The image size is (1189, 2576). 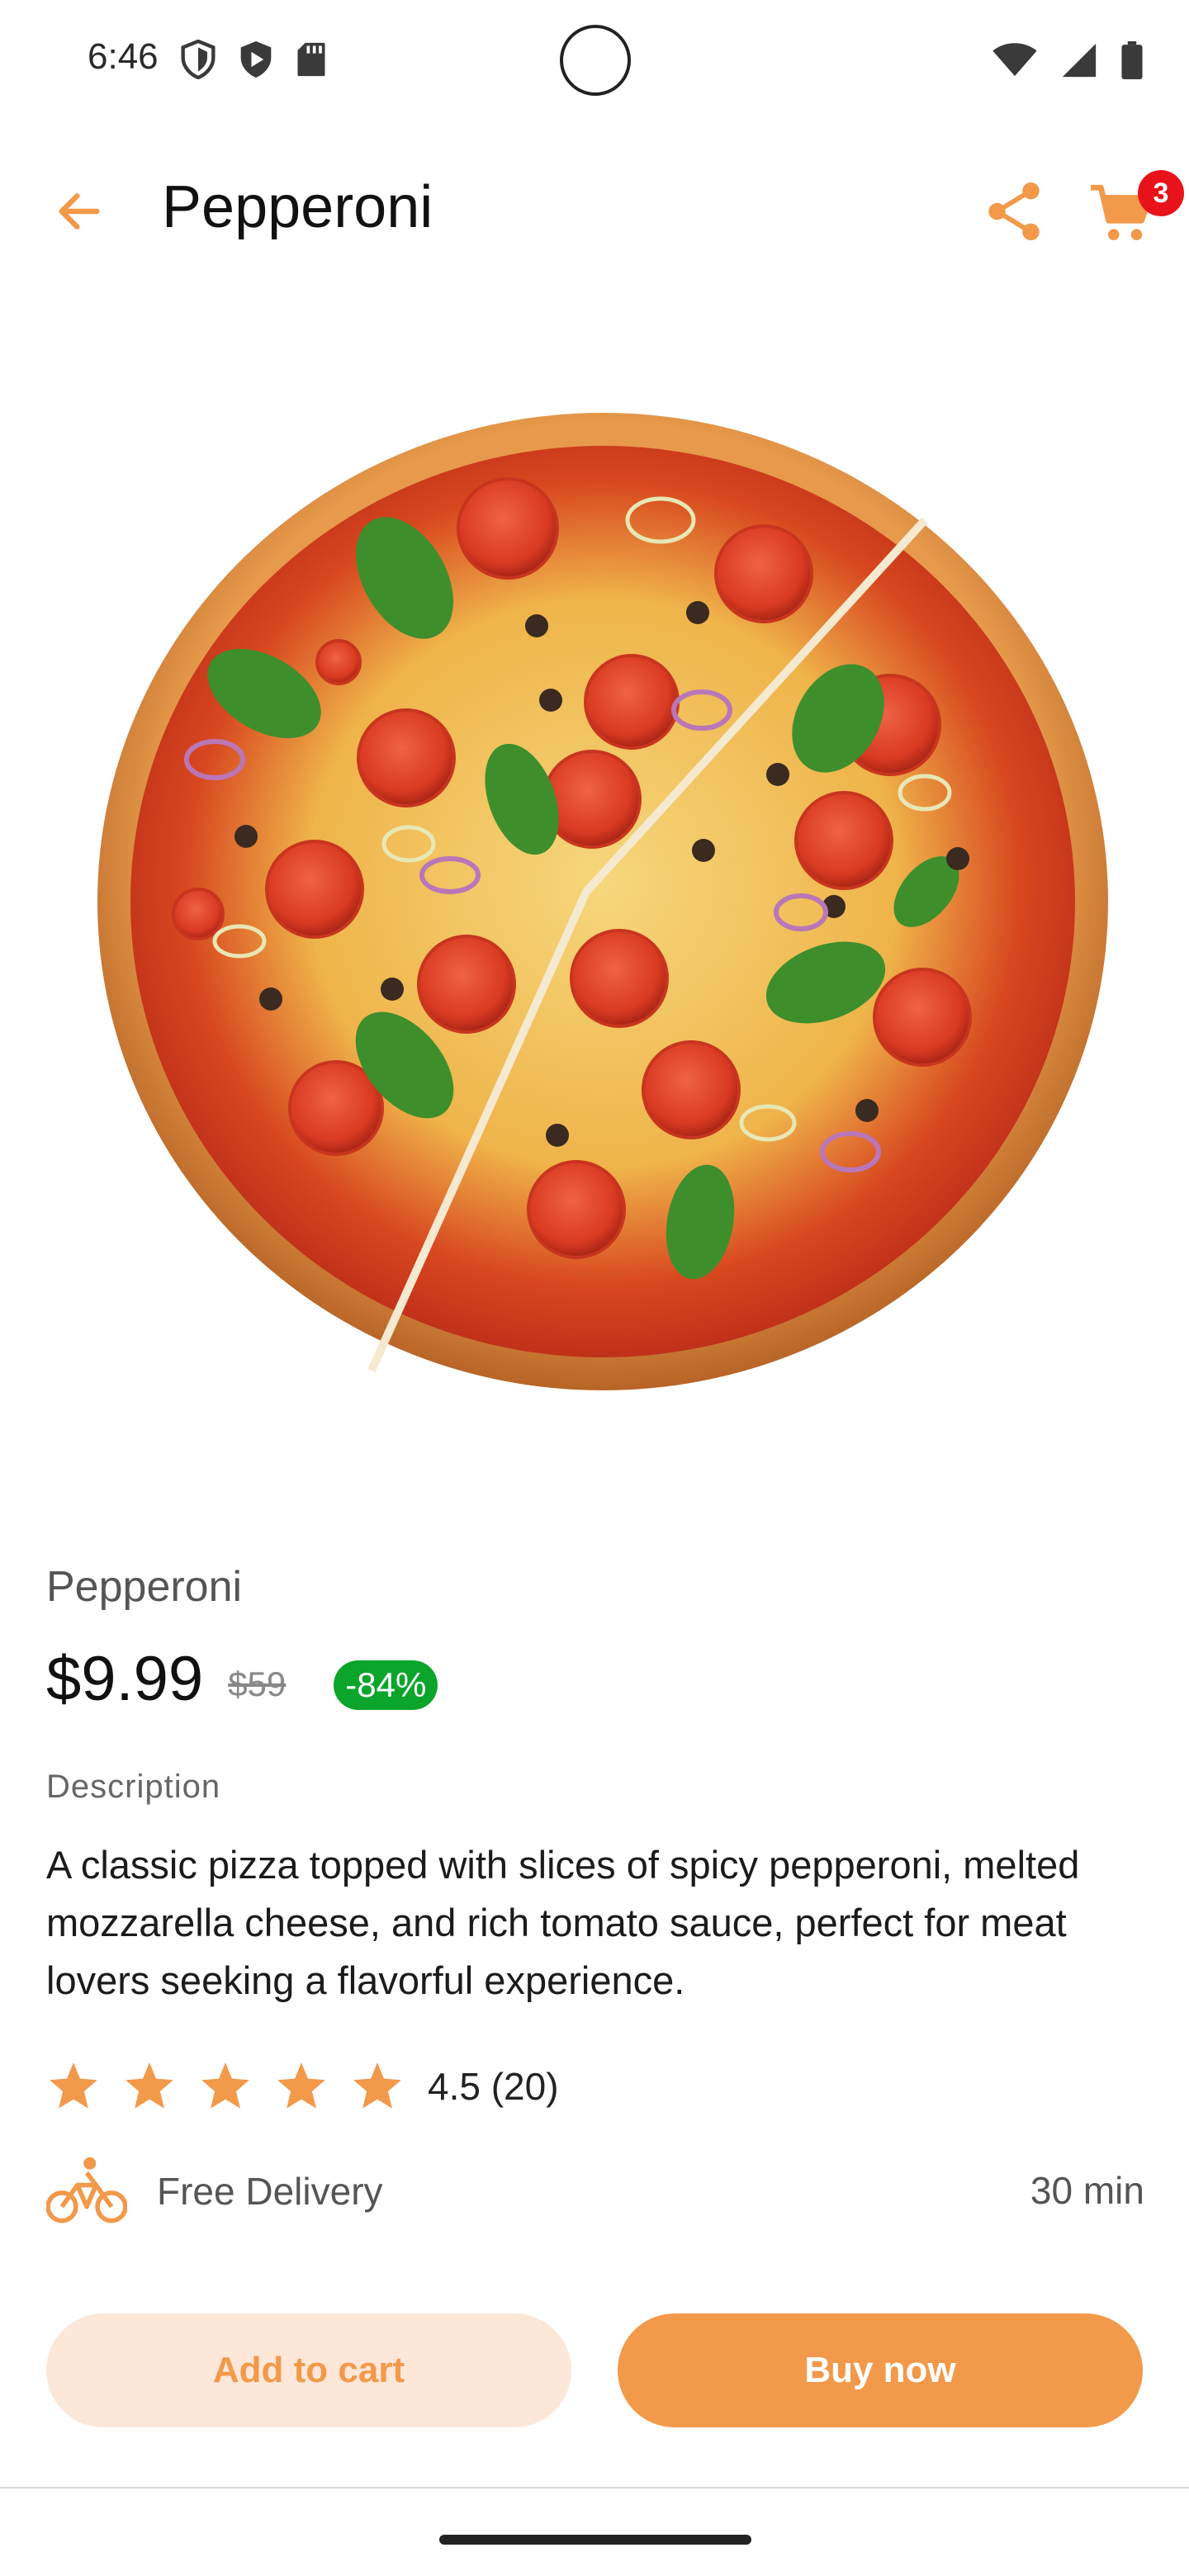 I want to click on discount-badge: -84%, so click(x=386, y=1685).